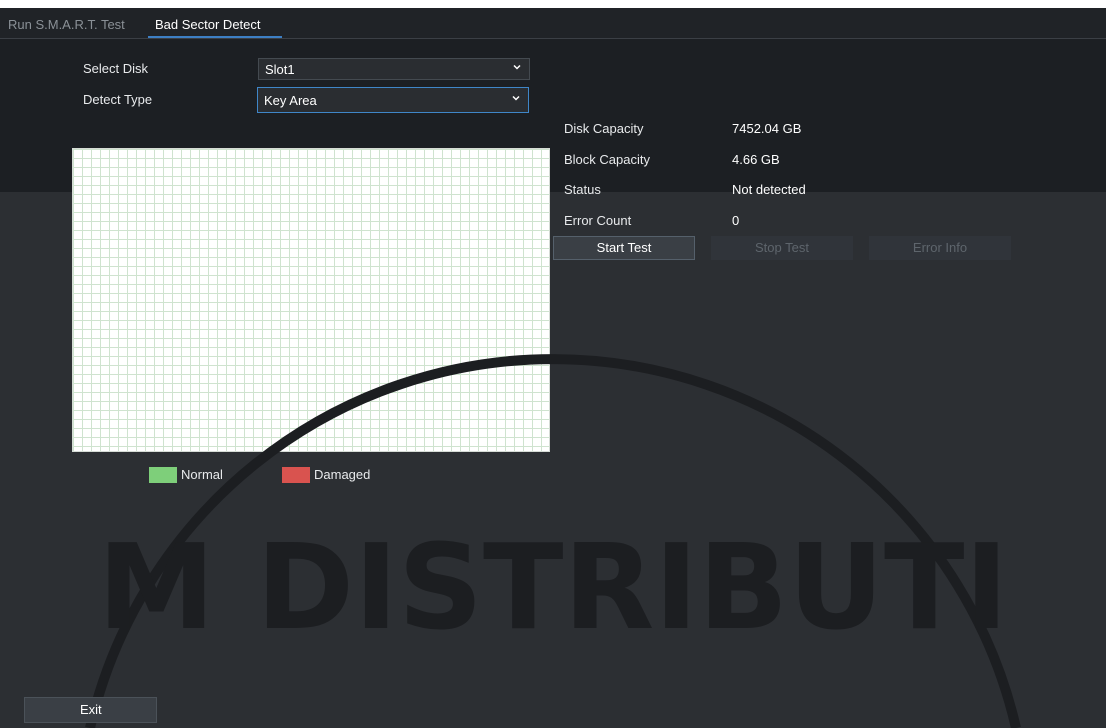 The height and width of the screenshot is (728, 1106). I want to click on disk-capacity-label: Disk Capacity, so click(604, 128).